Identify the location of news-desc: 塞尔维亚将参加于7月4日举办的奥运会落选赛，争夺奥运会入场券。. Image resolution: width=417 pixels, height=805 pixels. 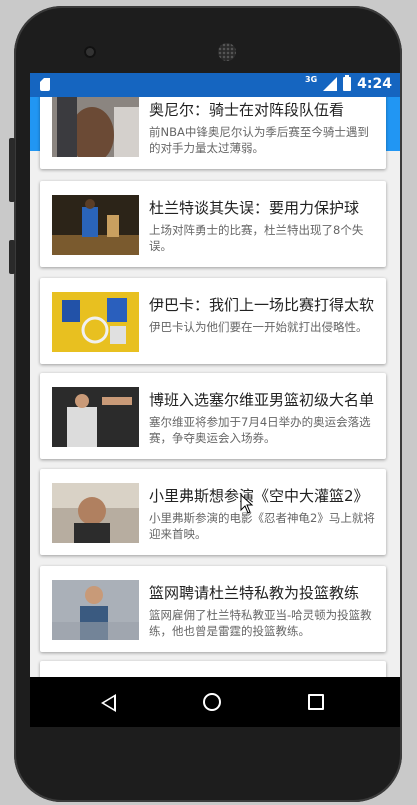
(260, 430).